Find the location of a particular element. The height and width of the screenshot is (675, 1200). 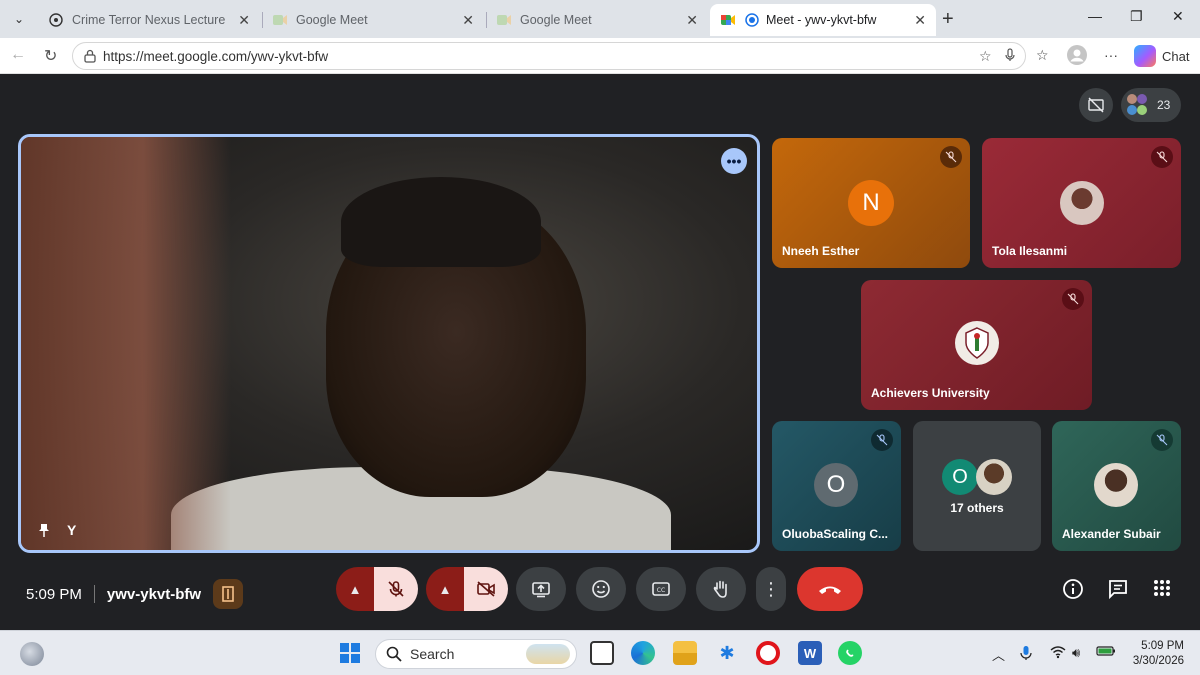

activities-grid-icon is located at coordinates (1162, 590).